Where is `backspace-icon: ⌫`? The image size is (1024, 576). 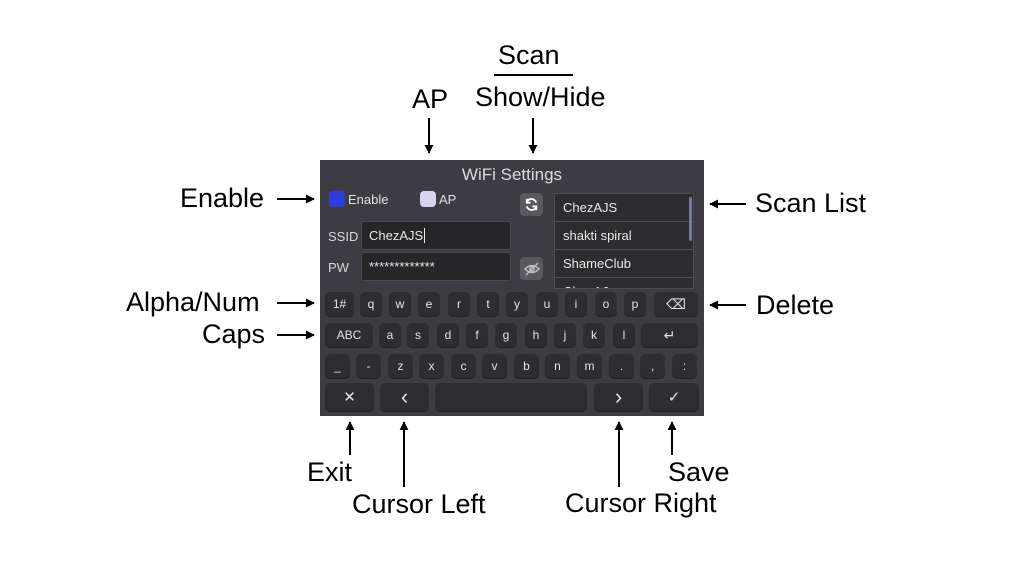 backspace-icon: ⌫ is located at coordinates (676, 303).